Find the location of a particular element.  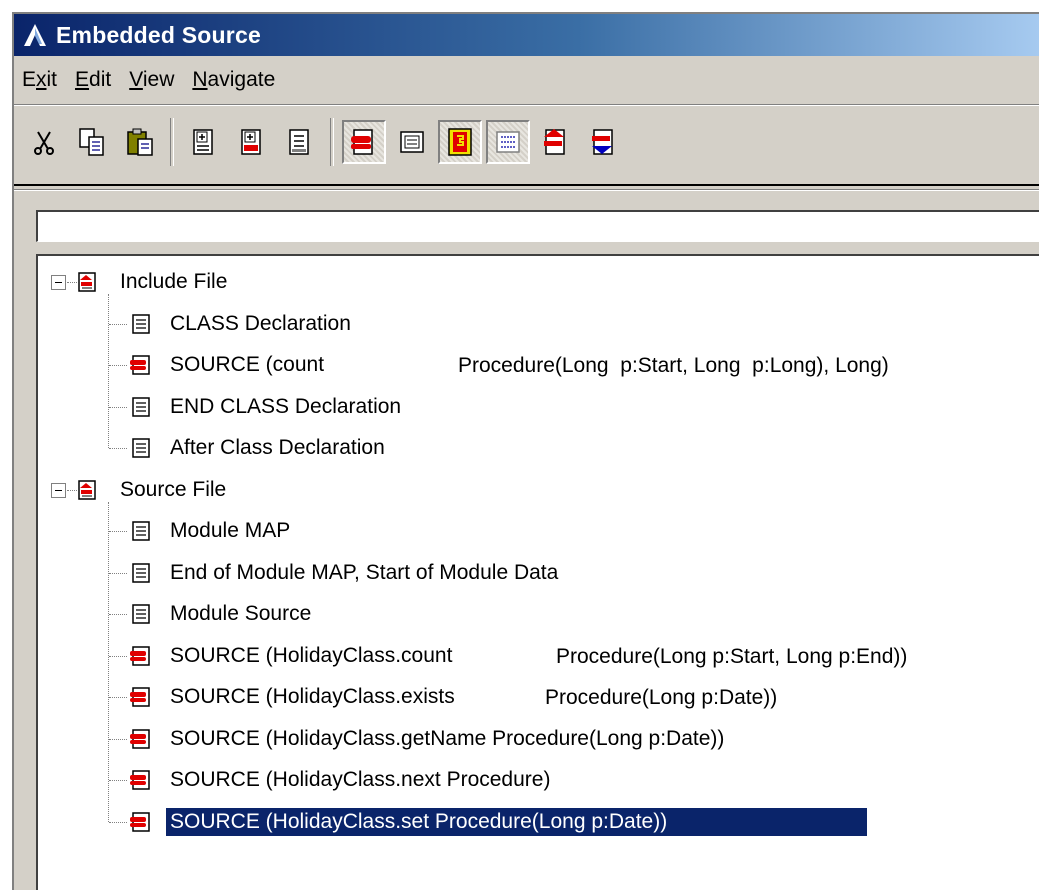

tree-item-label: SOURCE (count is located at coordinates (247, 364).